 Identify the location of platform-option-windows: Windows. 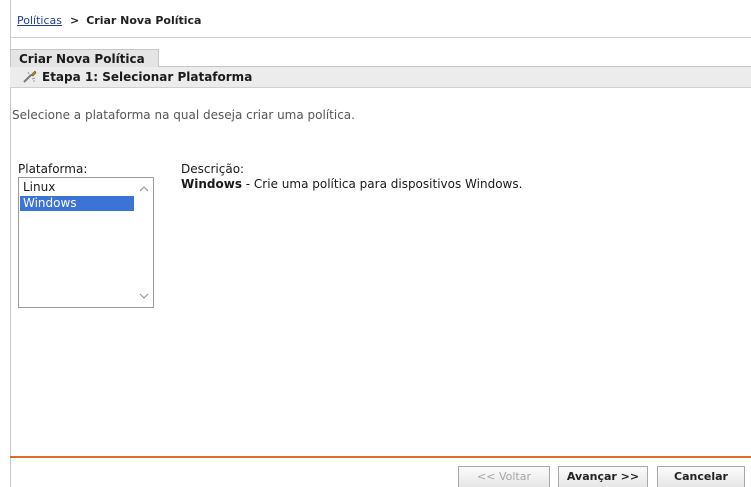
(77, 203).